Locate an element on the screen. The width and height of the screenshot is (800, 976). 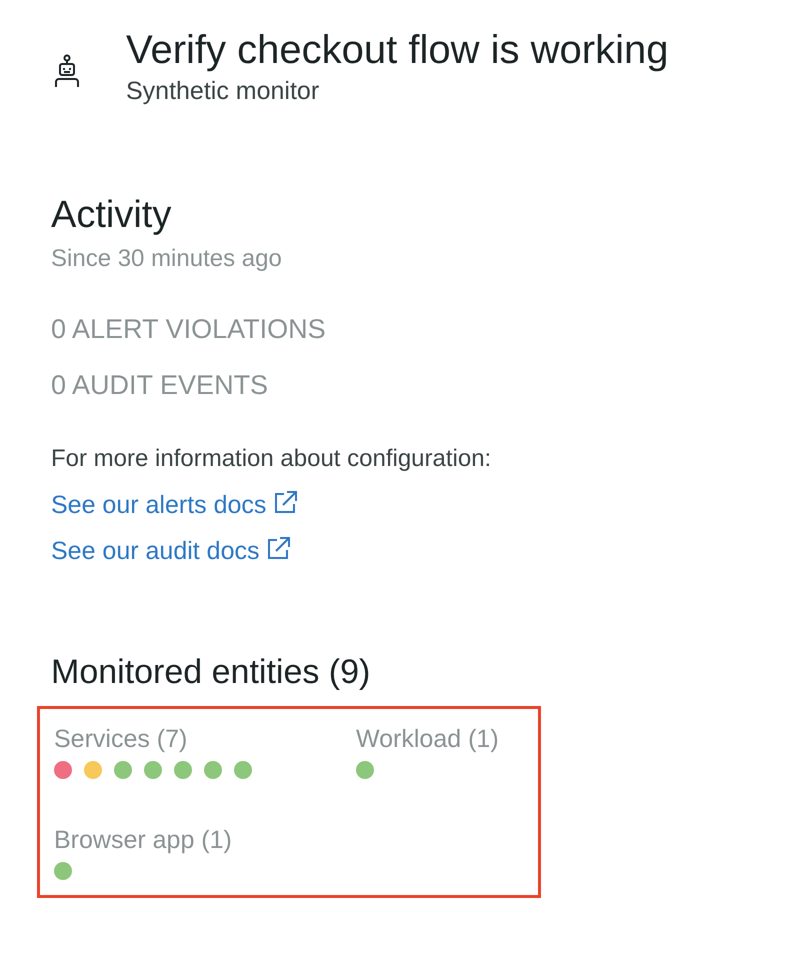
entity-group-label: Services (7) is located at coordinates (121, 739).